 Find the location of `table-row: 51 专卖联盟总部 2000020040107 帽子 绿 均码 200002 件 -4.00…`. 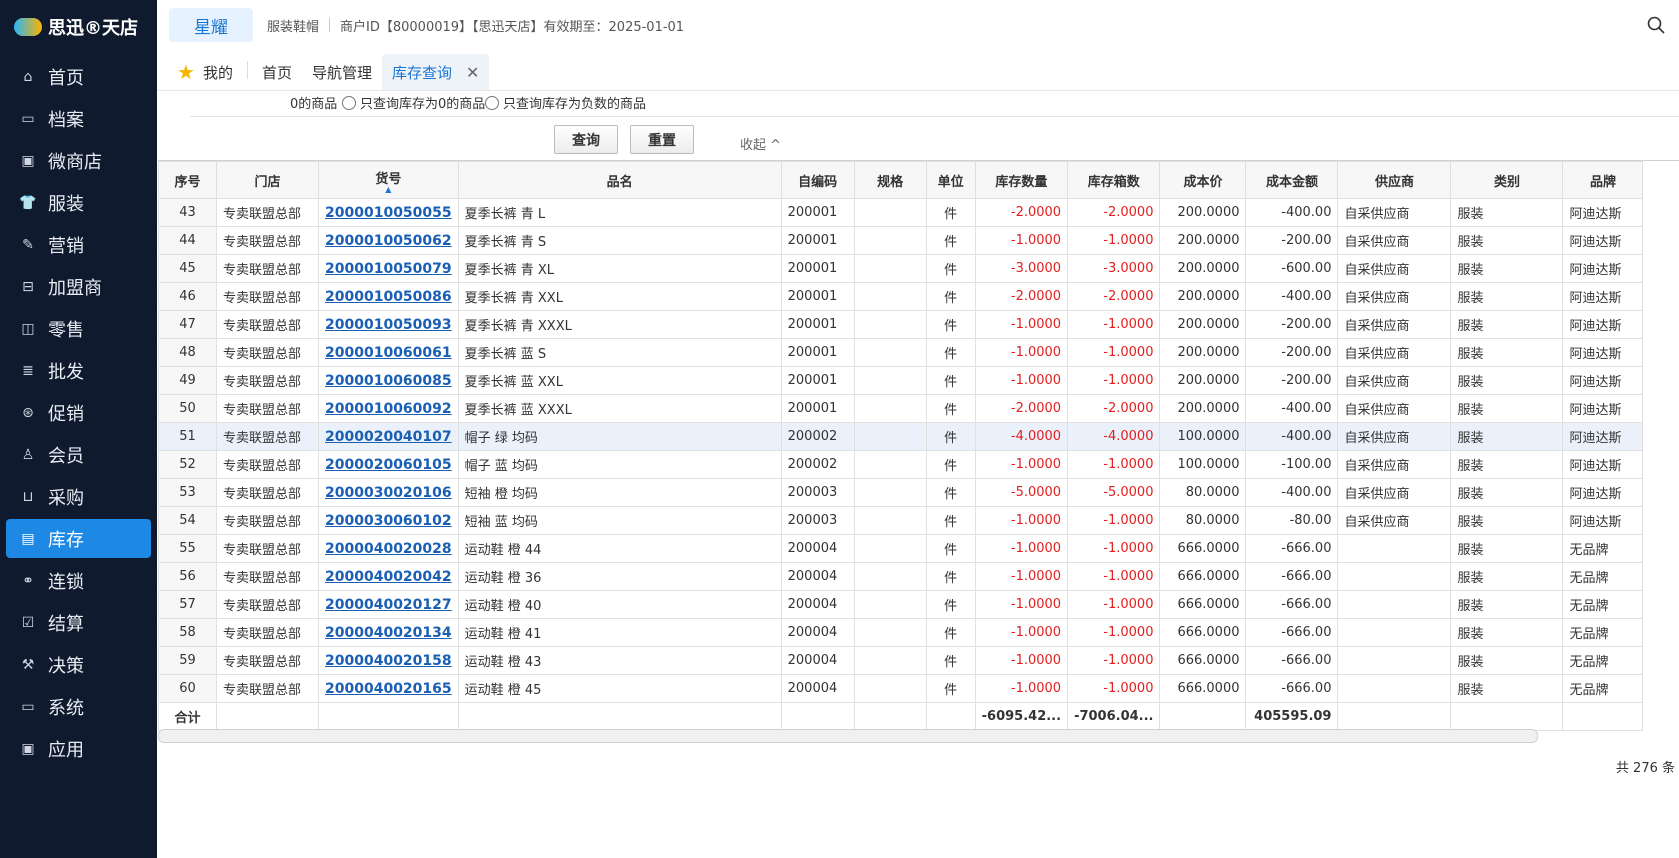

table-row: 51 专卖联盟总部 2000020040107 帽子 绿 均码 200002 件 -4.00… is located at coordinates (901, 436).